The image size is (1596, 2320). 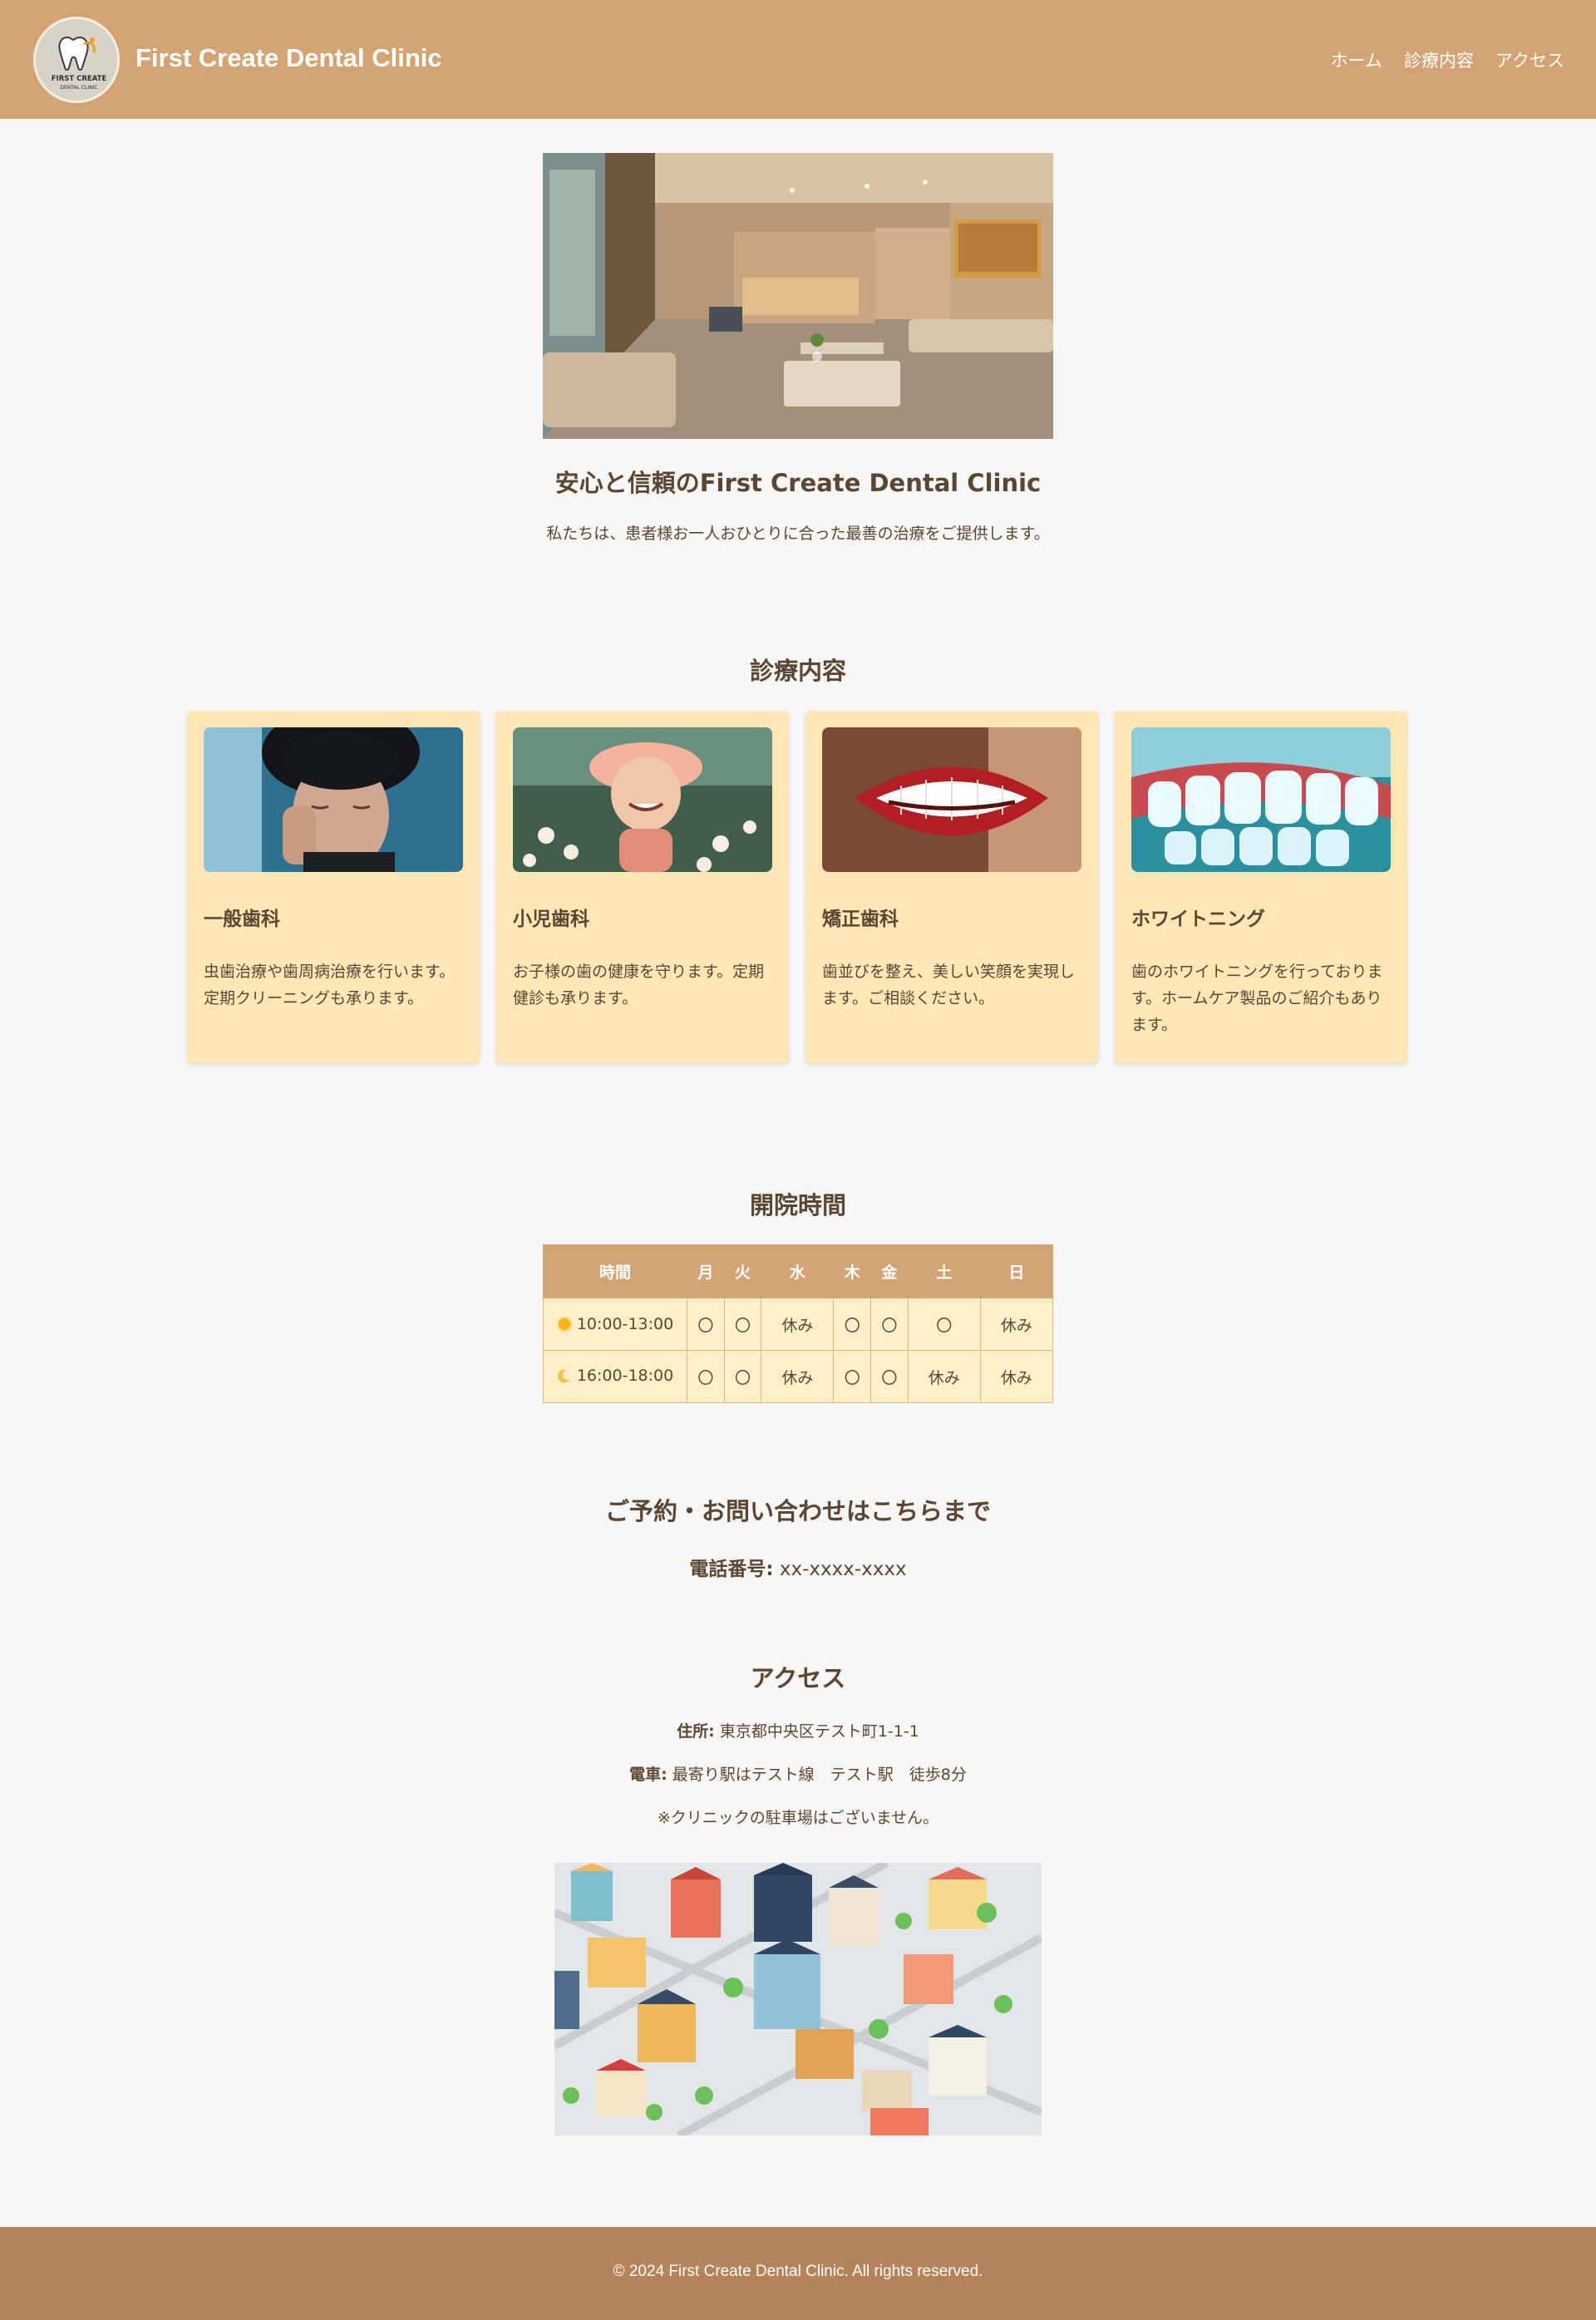 I want to click on table-row: 10:00-13:00 〇 〇 休み 〇 〇 〇 休み, so click(x=798, y=1324).